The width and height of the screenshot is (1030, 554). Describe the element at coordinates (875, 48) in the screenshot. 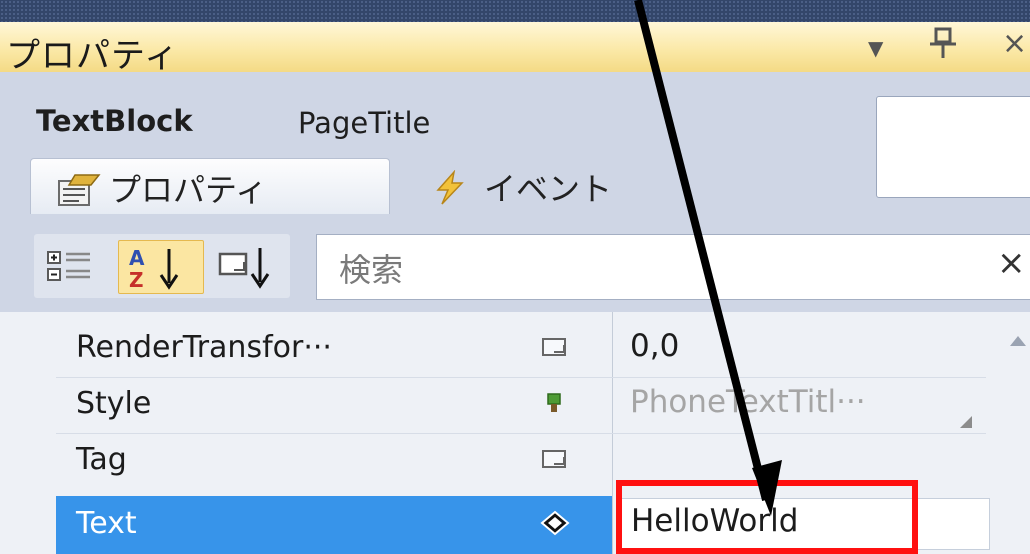

I see `dropdown-arrow-icon: ▼` at that location.